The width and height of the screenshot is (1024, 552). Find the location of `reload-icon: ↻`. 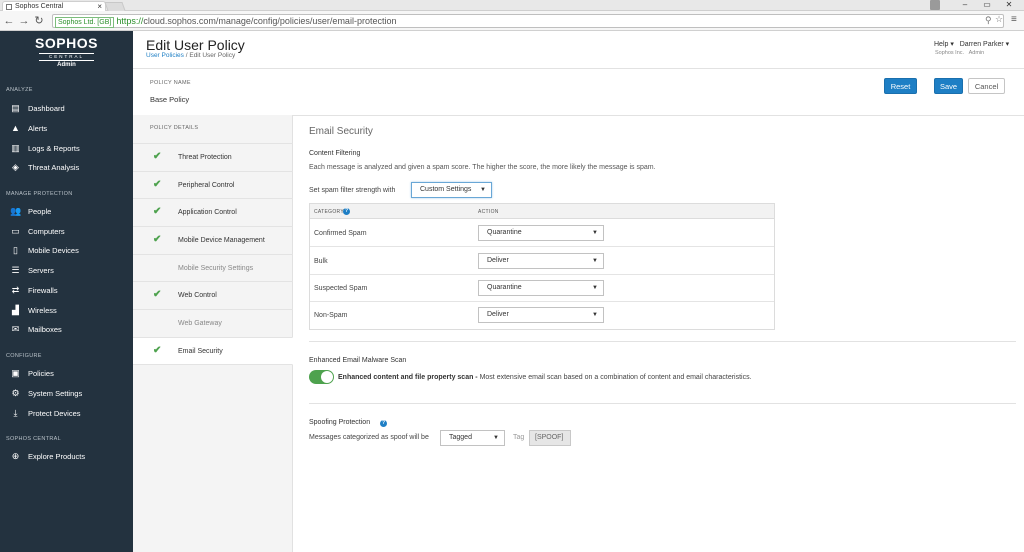

reload-icon: ↻ is located at coordinates (39, 21).